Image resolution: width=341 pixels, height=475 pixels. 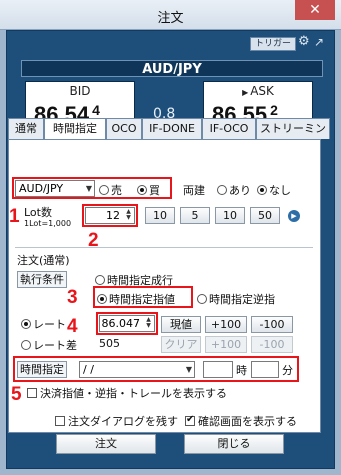 What do you see at coordinates (240, 190) in the screenshot?
I see `hedge-yes-label: あり` at bounding box center [240, 190].